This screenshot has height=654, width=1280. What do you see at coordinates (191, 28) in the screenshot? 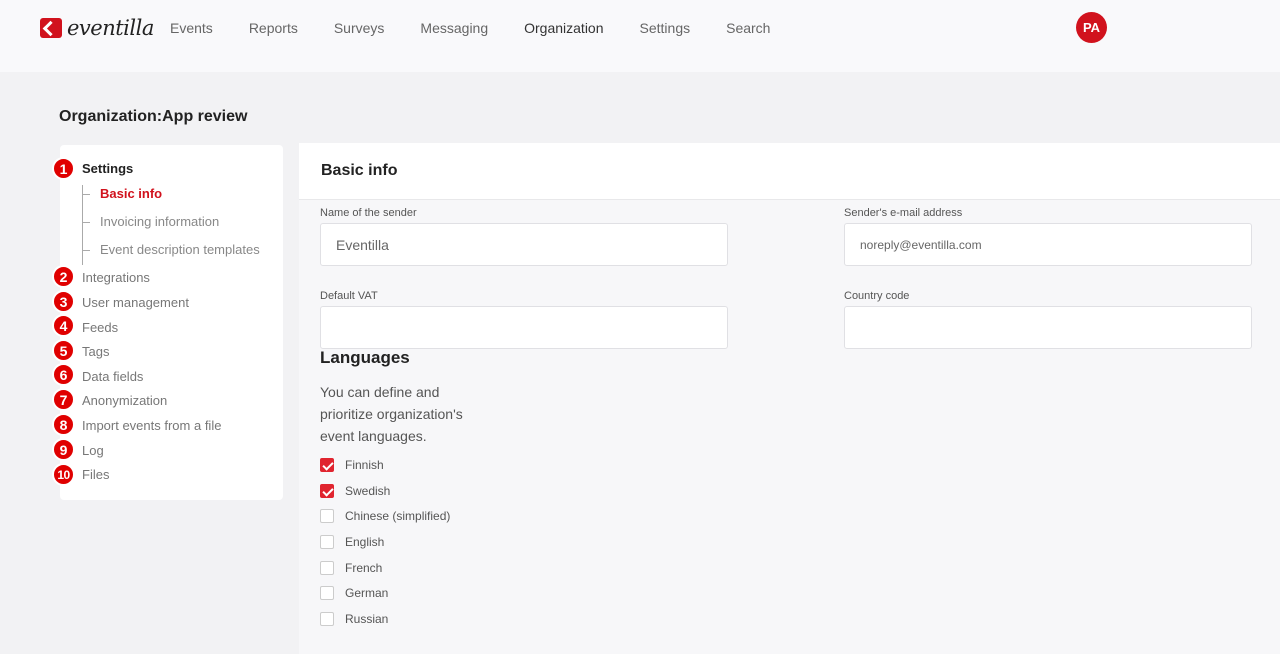
I see `nav-events: Events` at bounding box center [191, 28].